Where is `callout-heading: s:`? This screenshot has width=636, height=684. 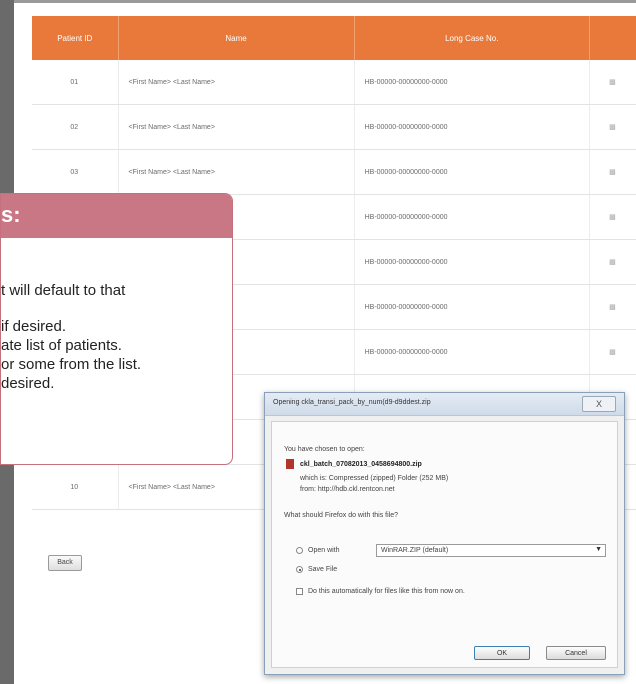 callout-heading: s: is located at coordinates (11, 214).